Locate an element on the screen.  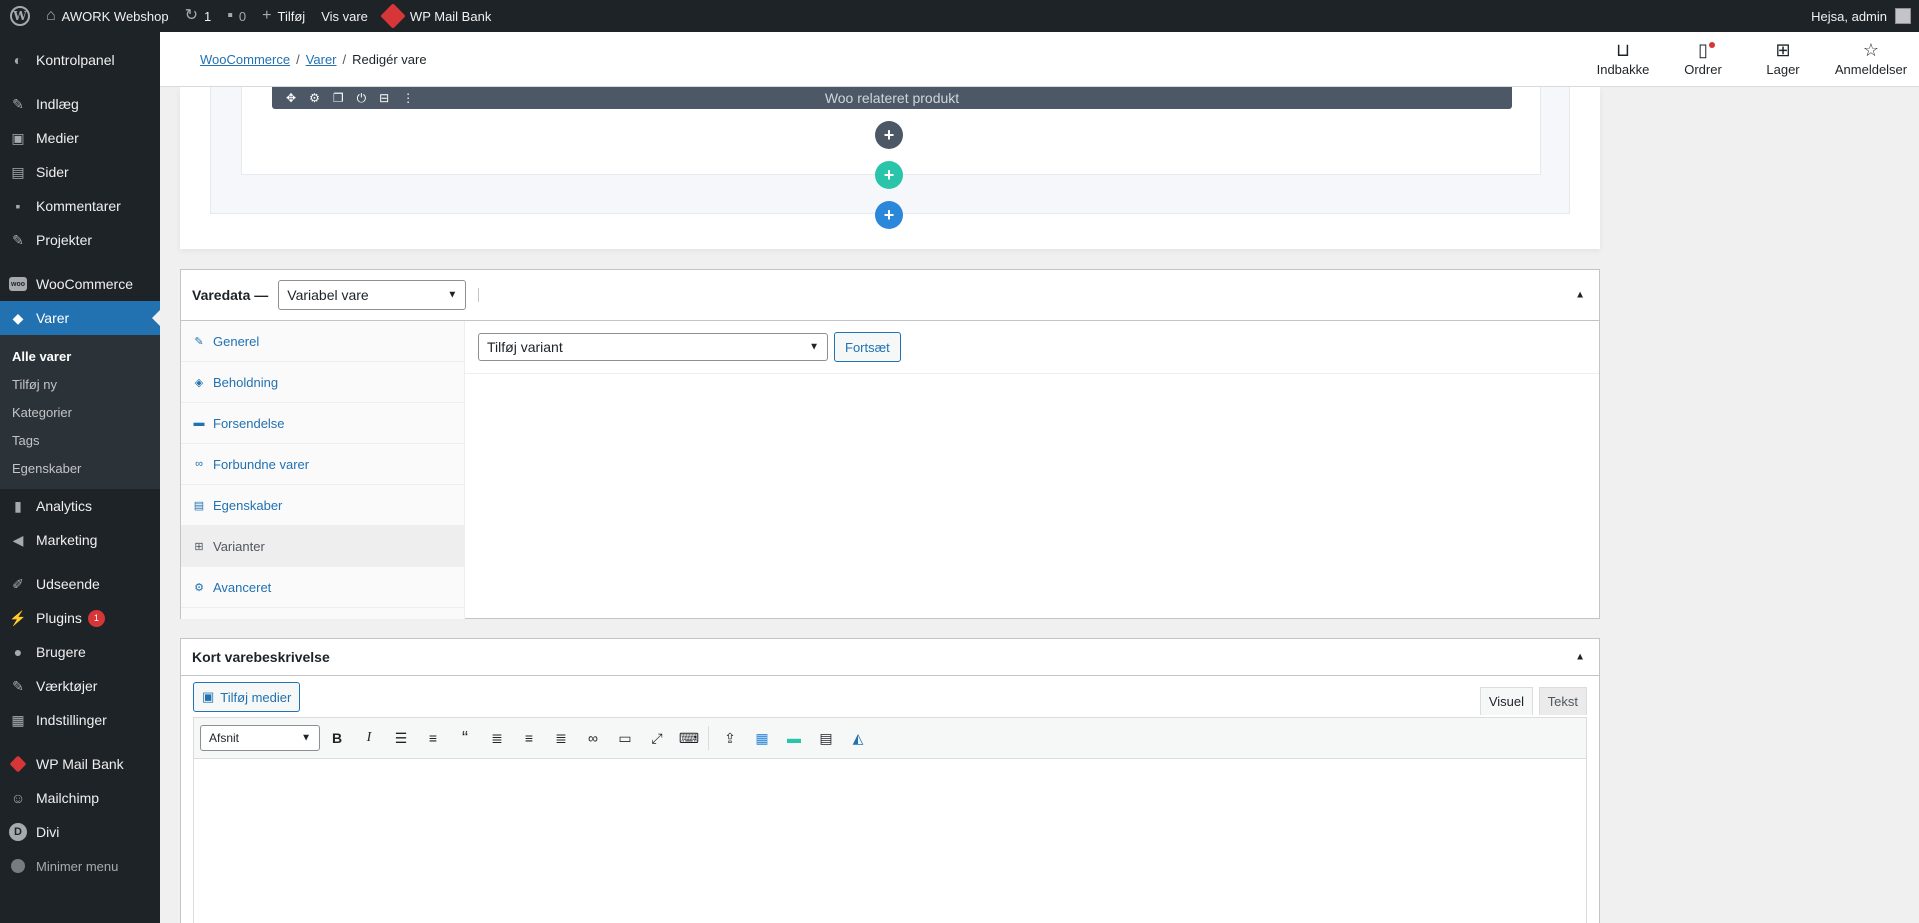
add-media-button: ▣ Tilføj medier is located at coordinates (247, 697).